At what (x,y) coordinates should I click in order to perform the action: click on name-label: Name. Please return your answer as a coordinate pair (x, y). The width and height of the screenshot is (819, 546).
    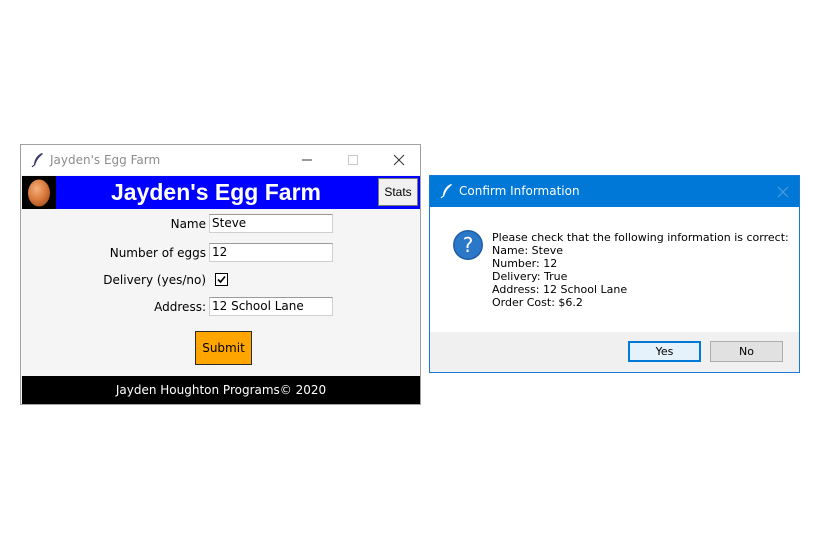
    Looking at the image, I should click on (188, 224).